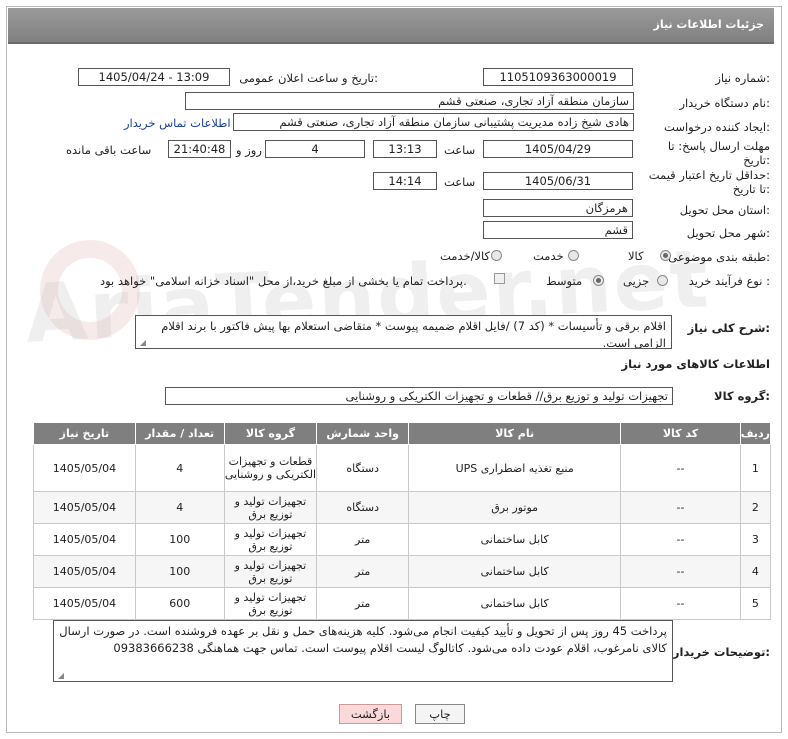 Image resolution: width=788 pixels, height=739 pixels. What do you see at coordinates (270, 433) in the screenshot?
I see `col-header-group: گروه کالا` at bounding box center [270, 433].